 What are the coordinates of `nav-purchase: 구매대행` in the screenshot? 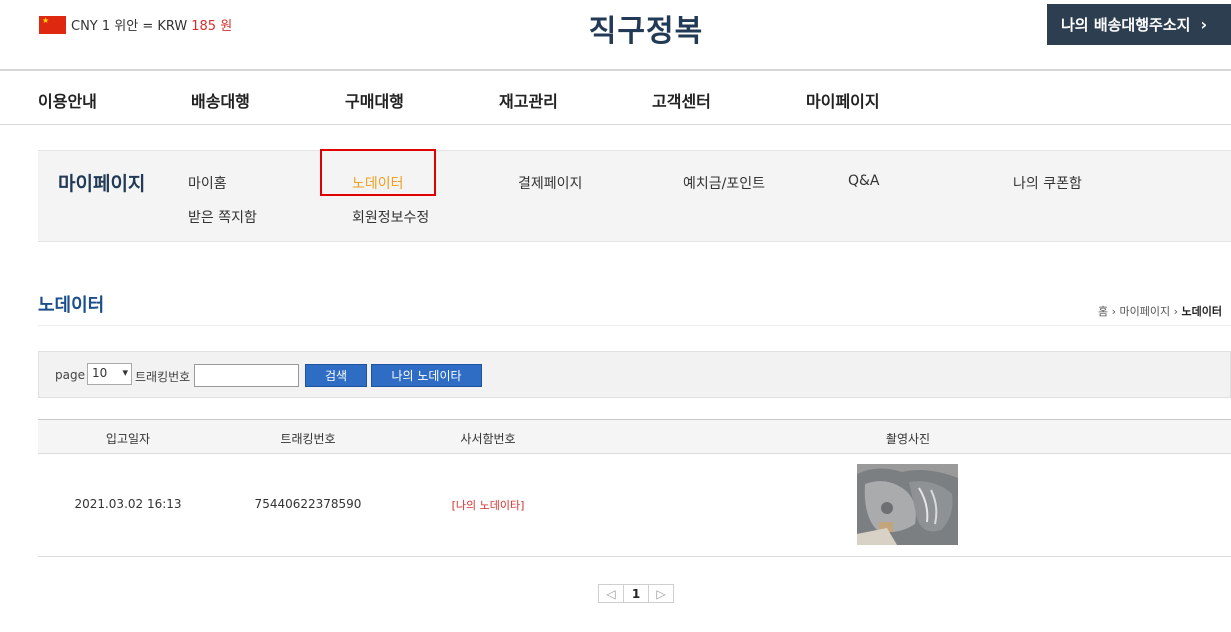 It's located at (374, 100).